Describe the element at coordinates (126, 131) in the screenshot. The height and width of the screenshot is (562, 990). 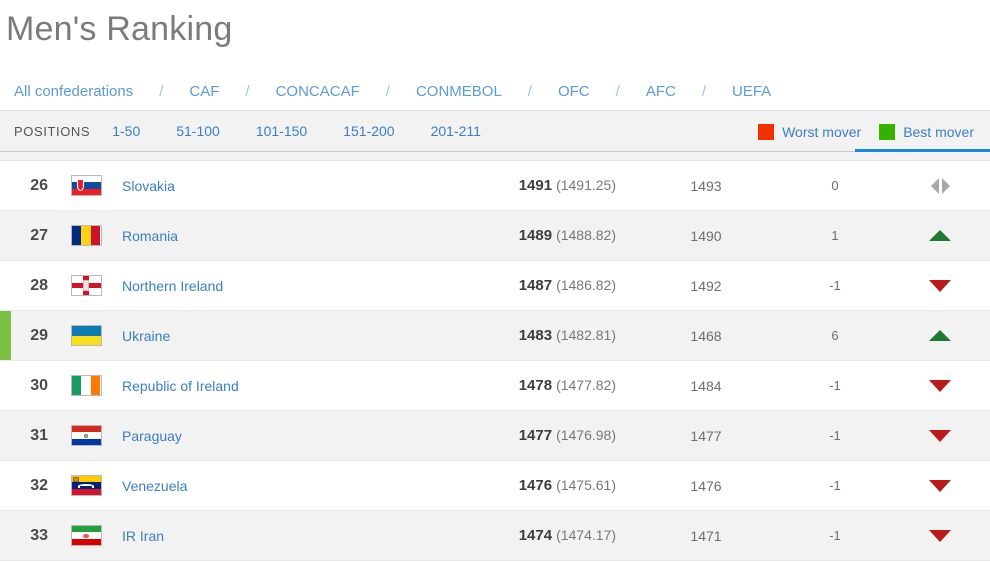
I see `position-range-1-50: 1-50` at that location.